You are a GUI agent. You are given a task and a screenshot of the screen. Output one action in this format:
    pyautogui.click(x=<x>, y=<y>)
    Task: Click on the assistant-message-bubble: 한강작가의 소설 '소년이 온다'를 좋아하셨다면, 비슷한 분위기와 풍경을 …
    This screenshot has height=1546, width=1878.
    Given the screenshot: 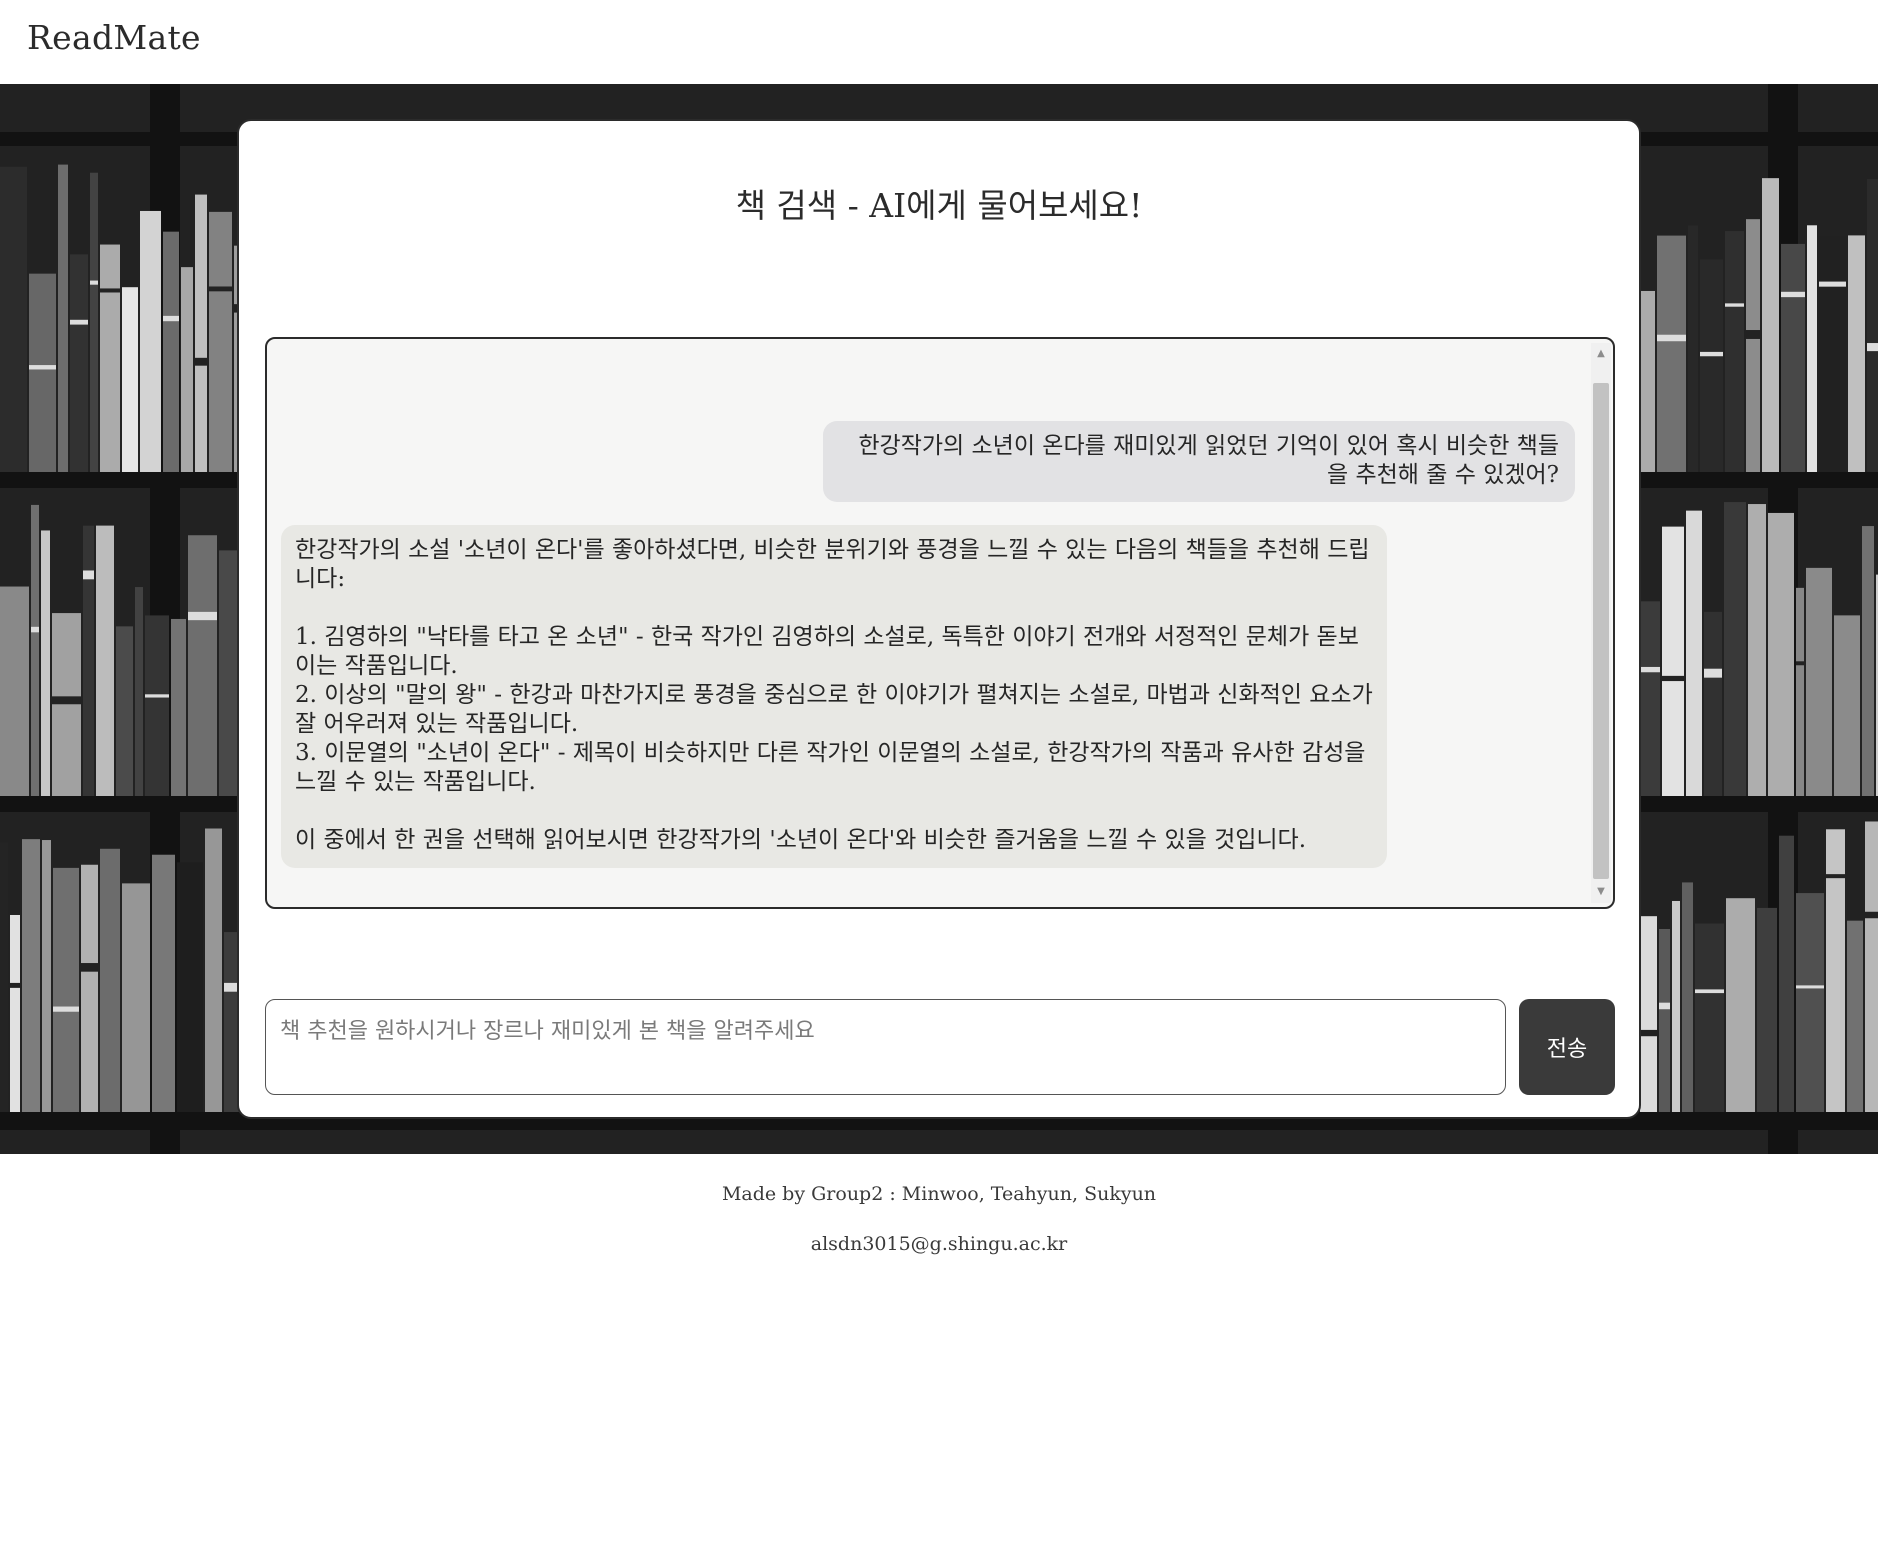 What is the action you would take?
    pyautogui.click(x=834, y=696)
    